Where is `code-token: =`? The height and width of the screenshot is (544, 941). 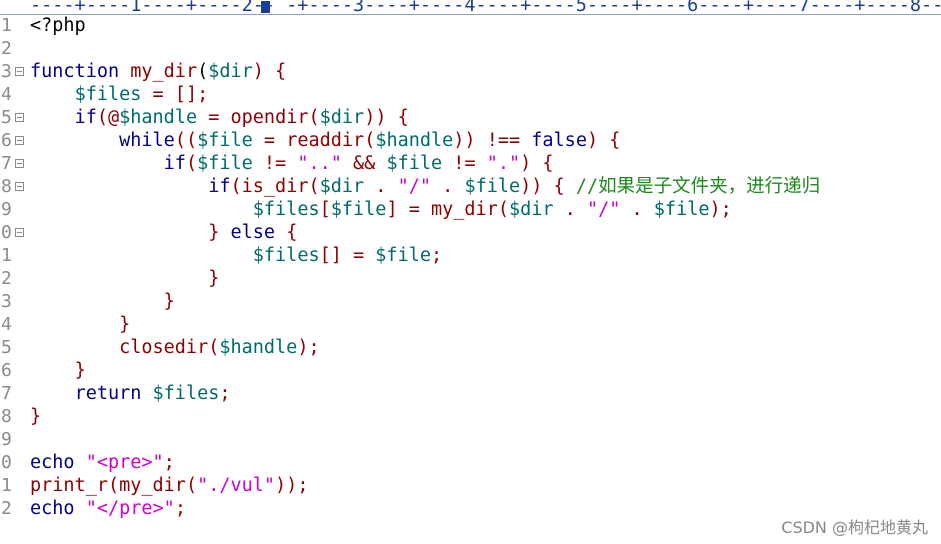 code-token: = is located at coordinates (269, 140).